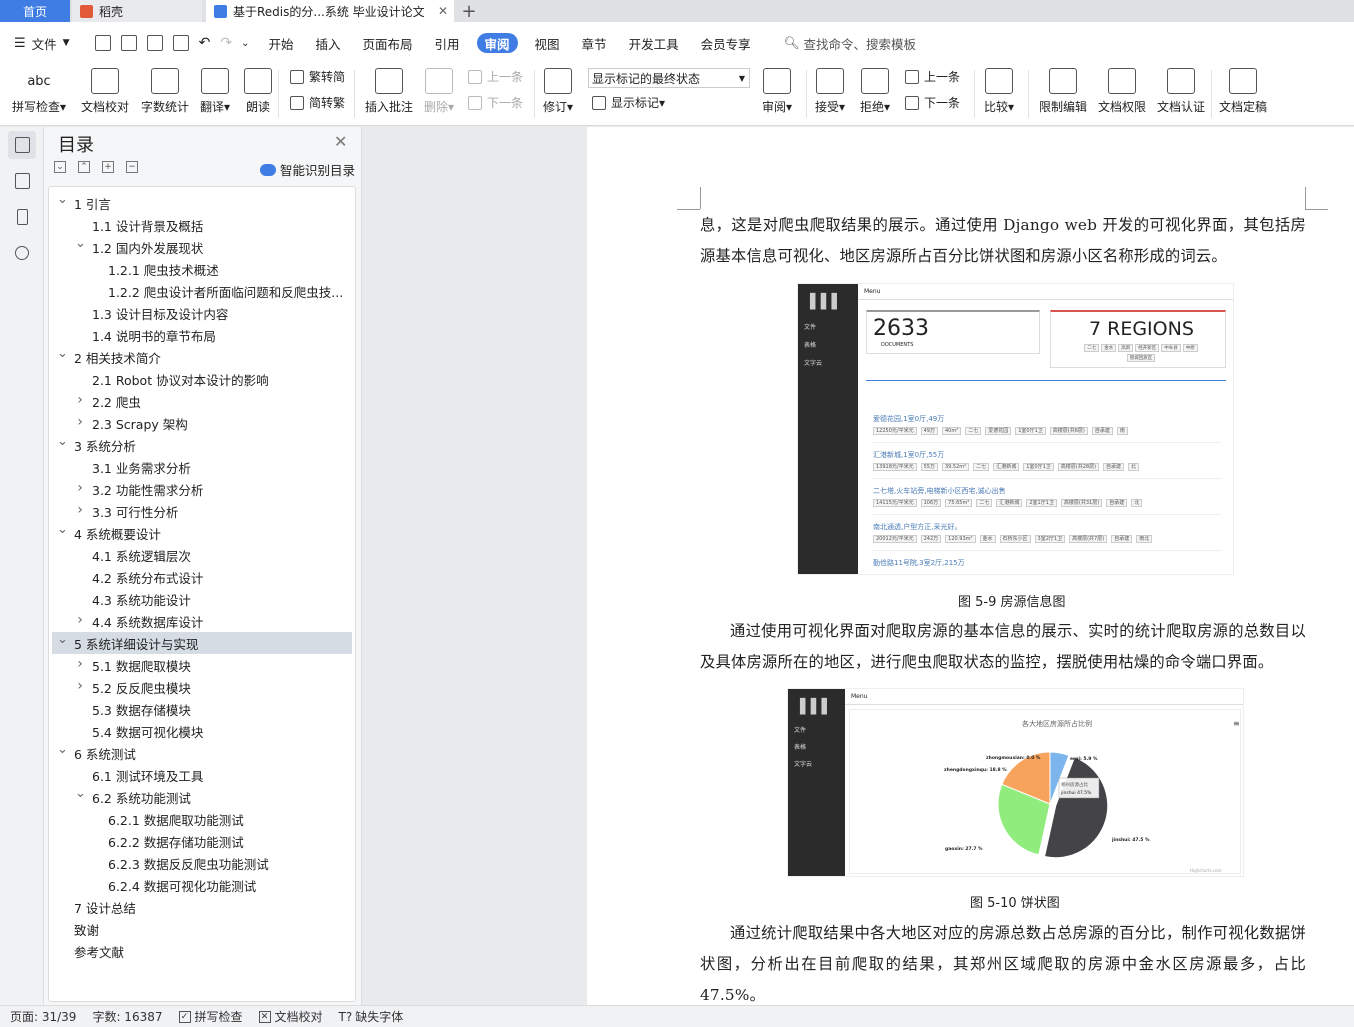 This screenshot has height=1027, width=1354. What do you see at coordinates (850, 43) in the screenshot?
I see `command-search: 🔍︎ 查找命令、搜索模板` at bounding box center [850, 43].